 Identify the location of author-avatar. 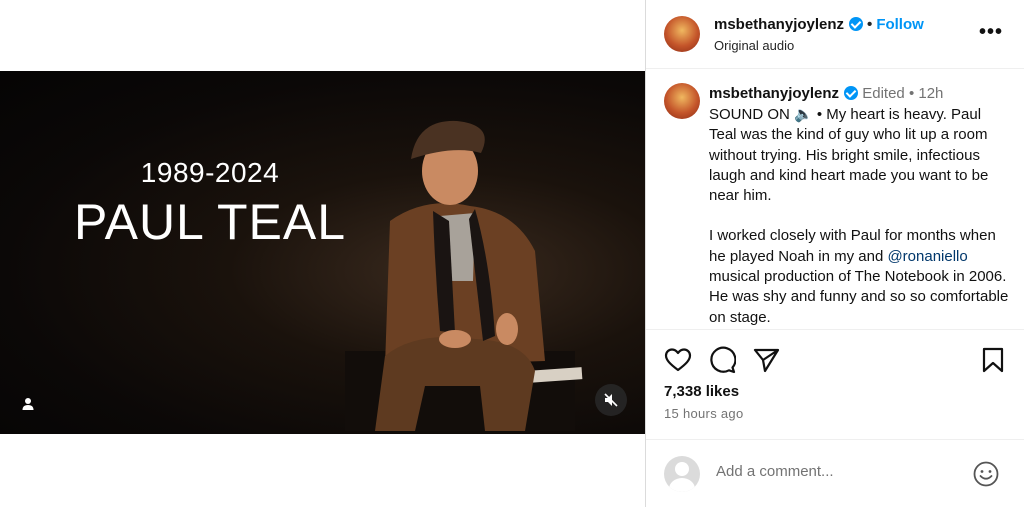
(682, 34).